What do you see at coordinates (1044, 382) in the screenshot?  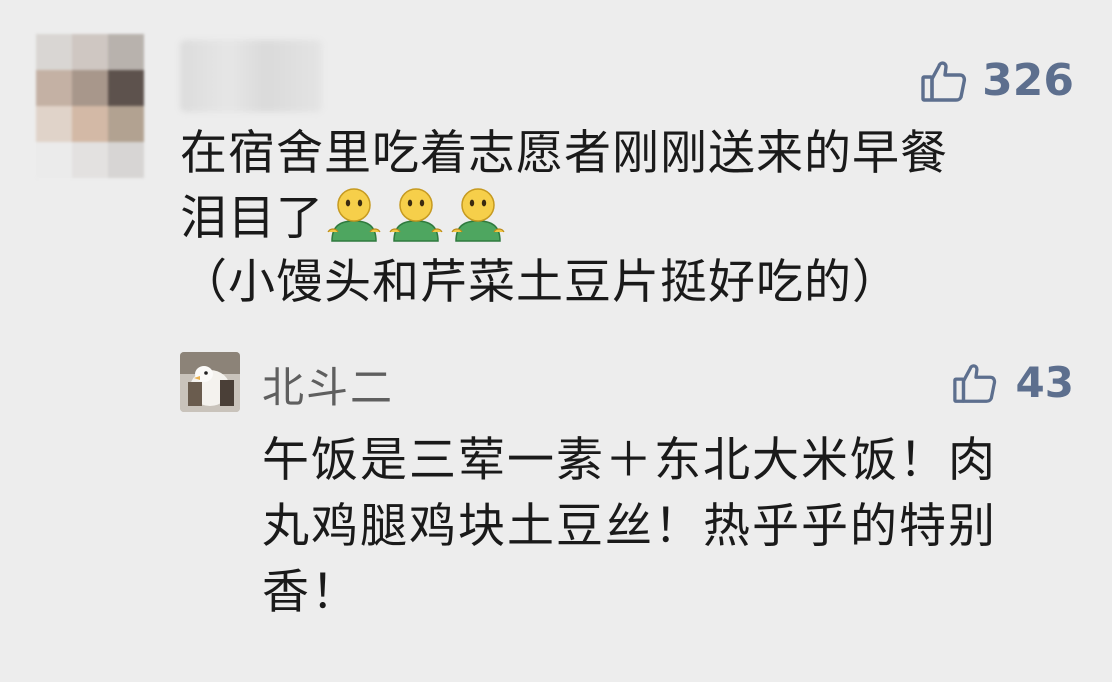 I see `like-count: 43` at bounding box center [1044, 382].